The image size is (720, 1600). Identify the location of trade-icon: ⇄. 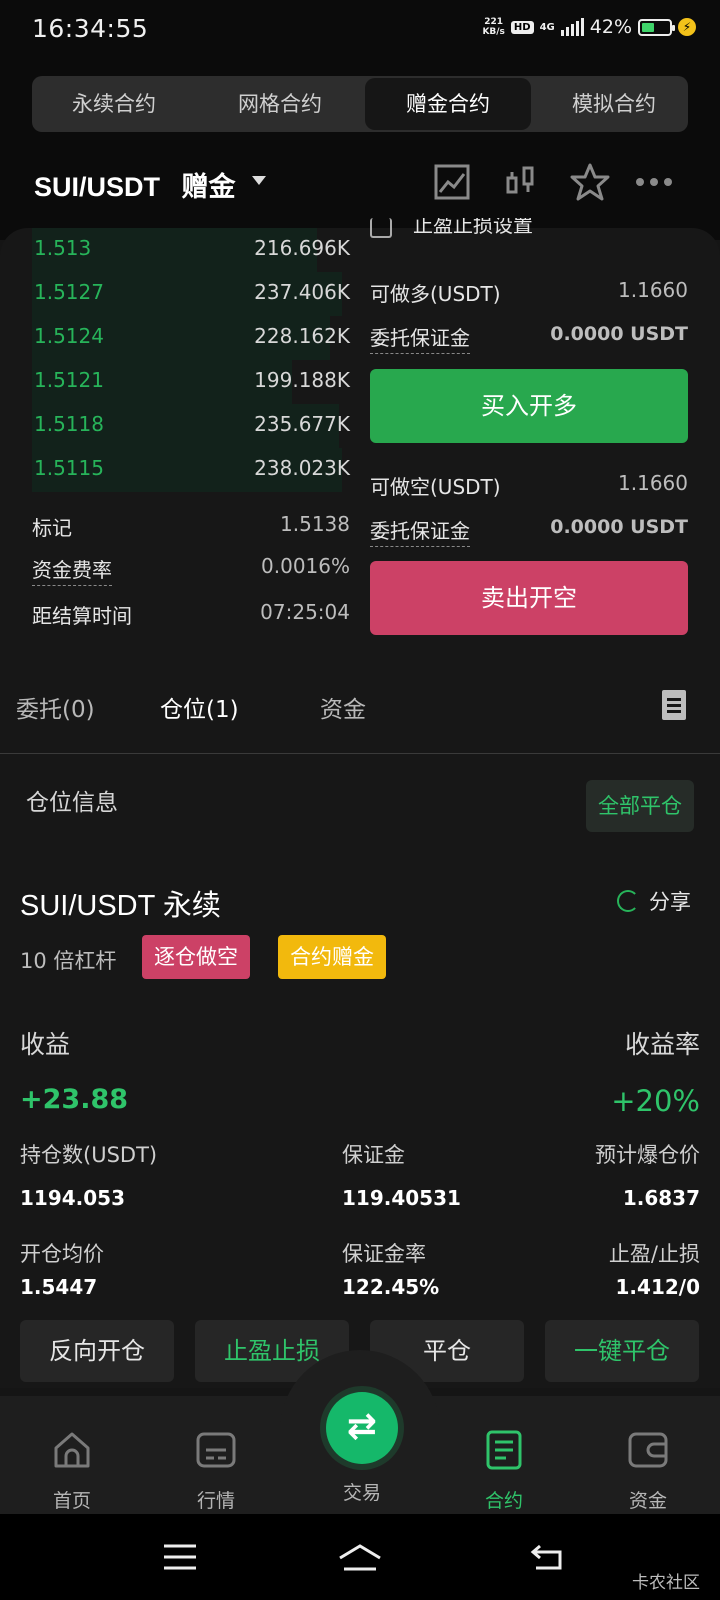
(362, 1428).